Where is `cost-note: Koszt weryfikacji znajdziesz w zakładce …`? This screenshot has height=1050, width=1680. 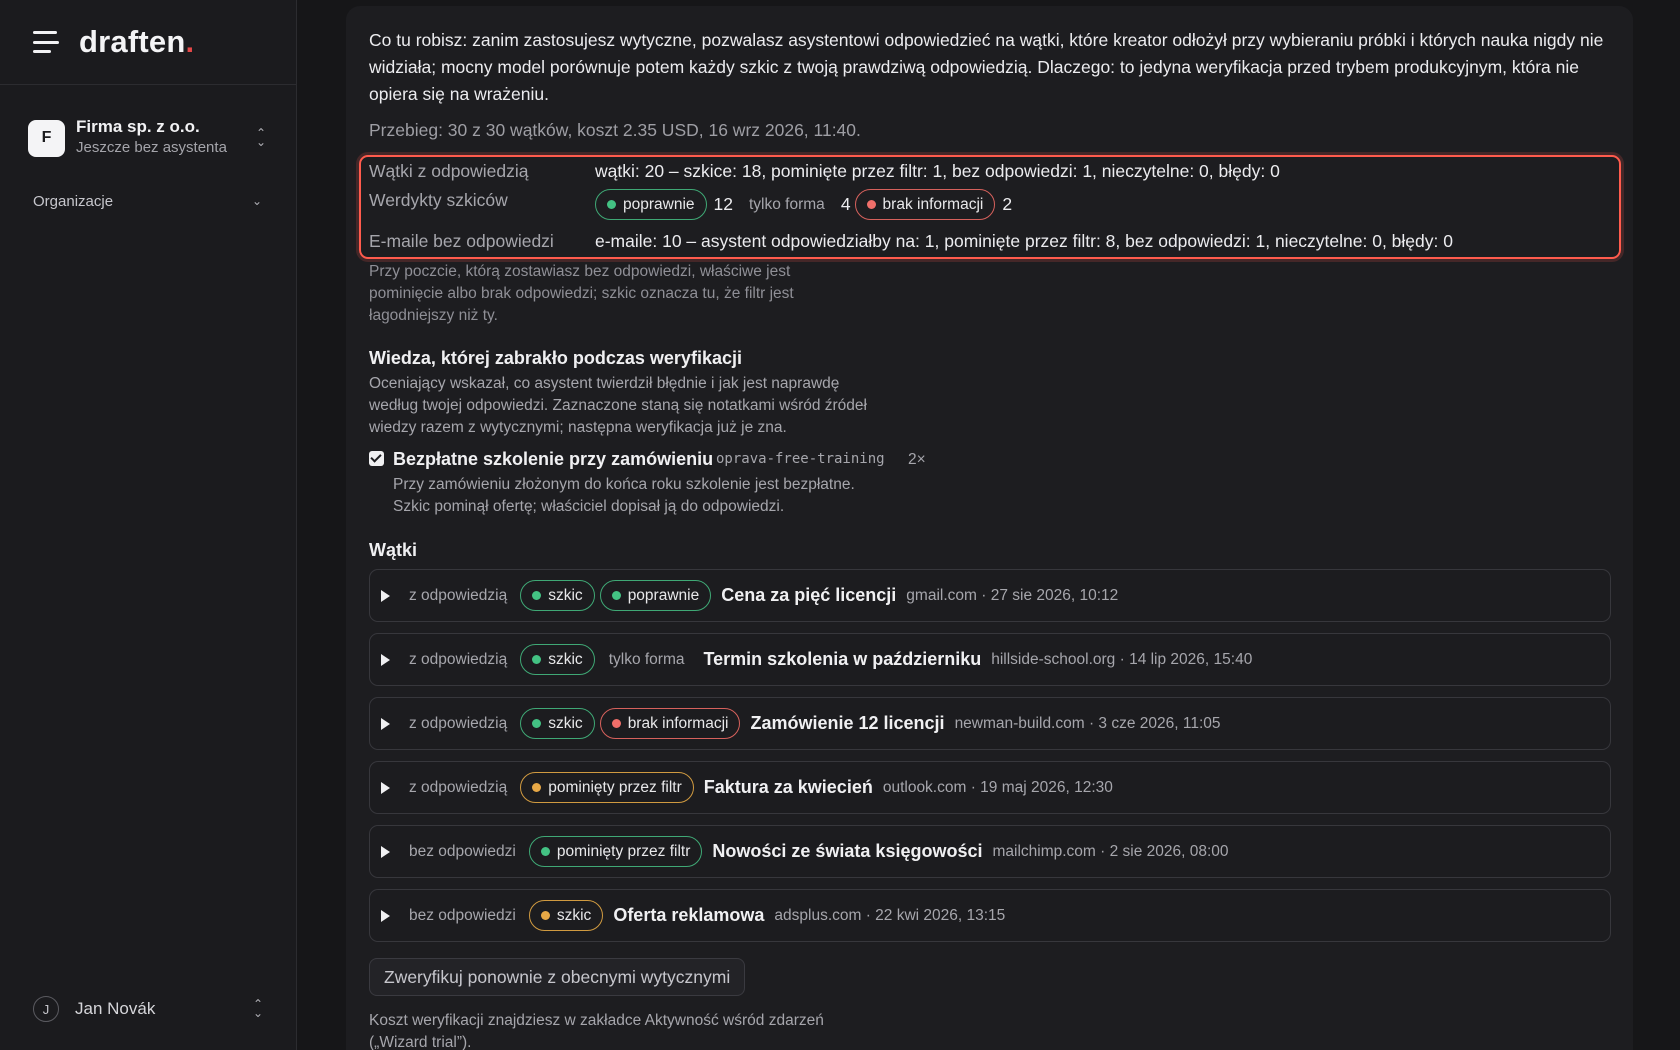 cost-note: Koszt weryfikacji znajdziesz w zakładce … is located at coordinates (596, 1031).